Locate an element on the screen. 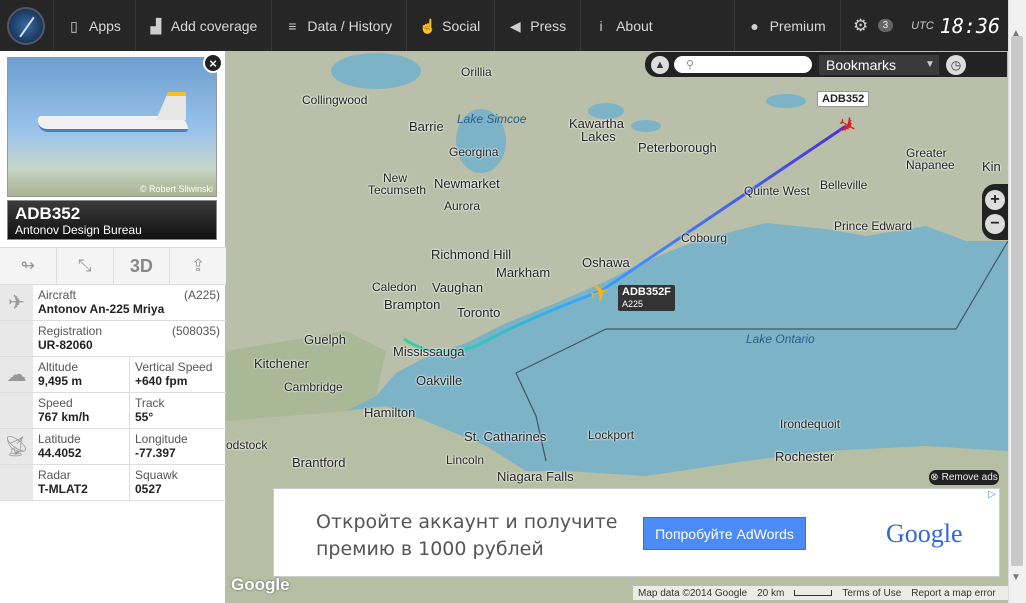 This screenshot has width=1026, height=603. scroll-down-icon: ▼ is located at coordinates (1016, 577).